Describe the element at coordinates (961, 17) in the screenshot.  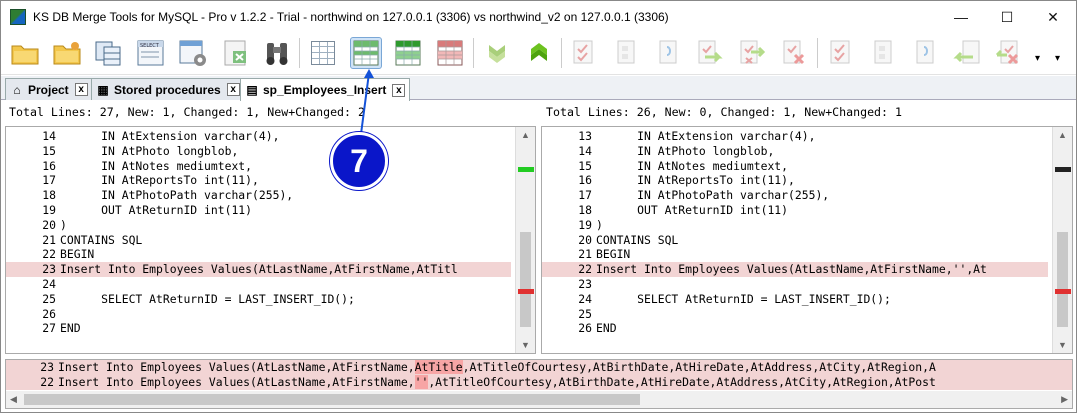
I see `minimize-button: —` at that location.